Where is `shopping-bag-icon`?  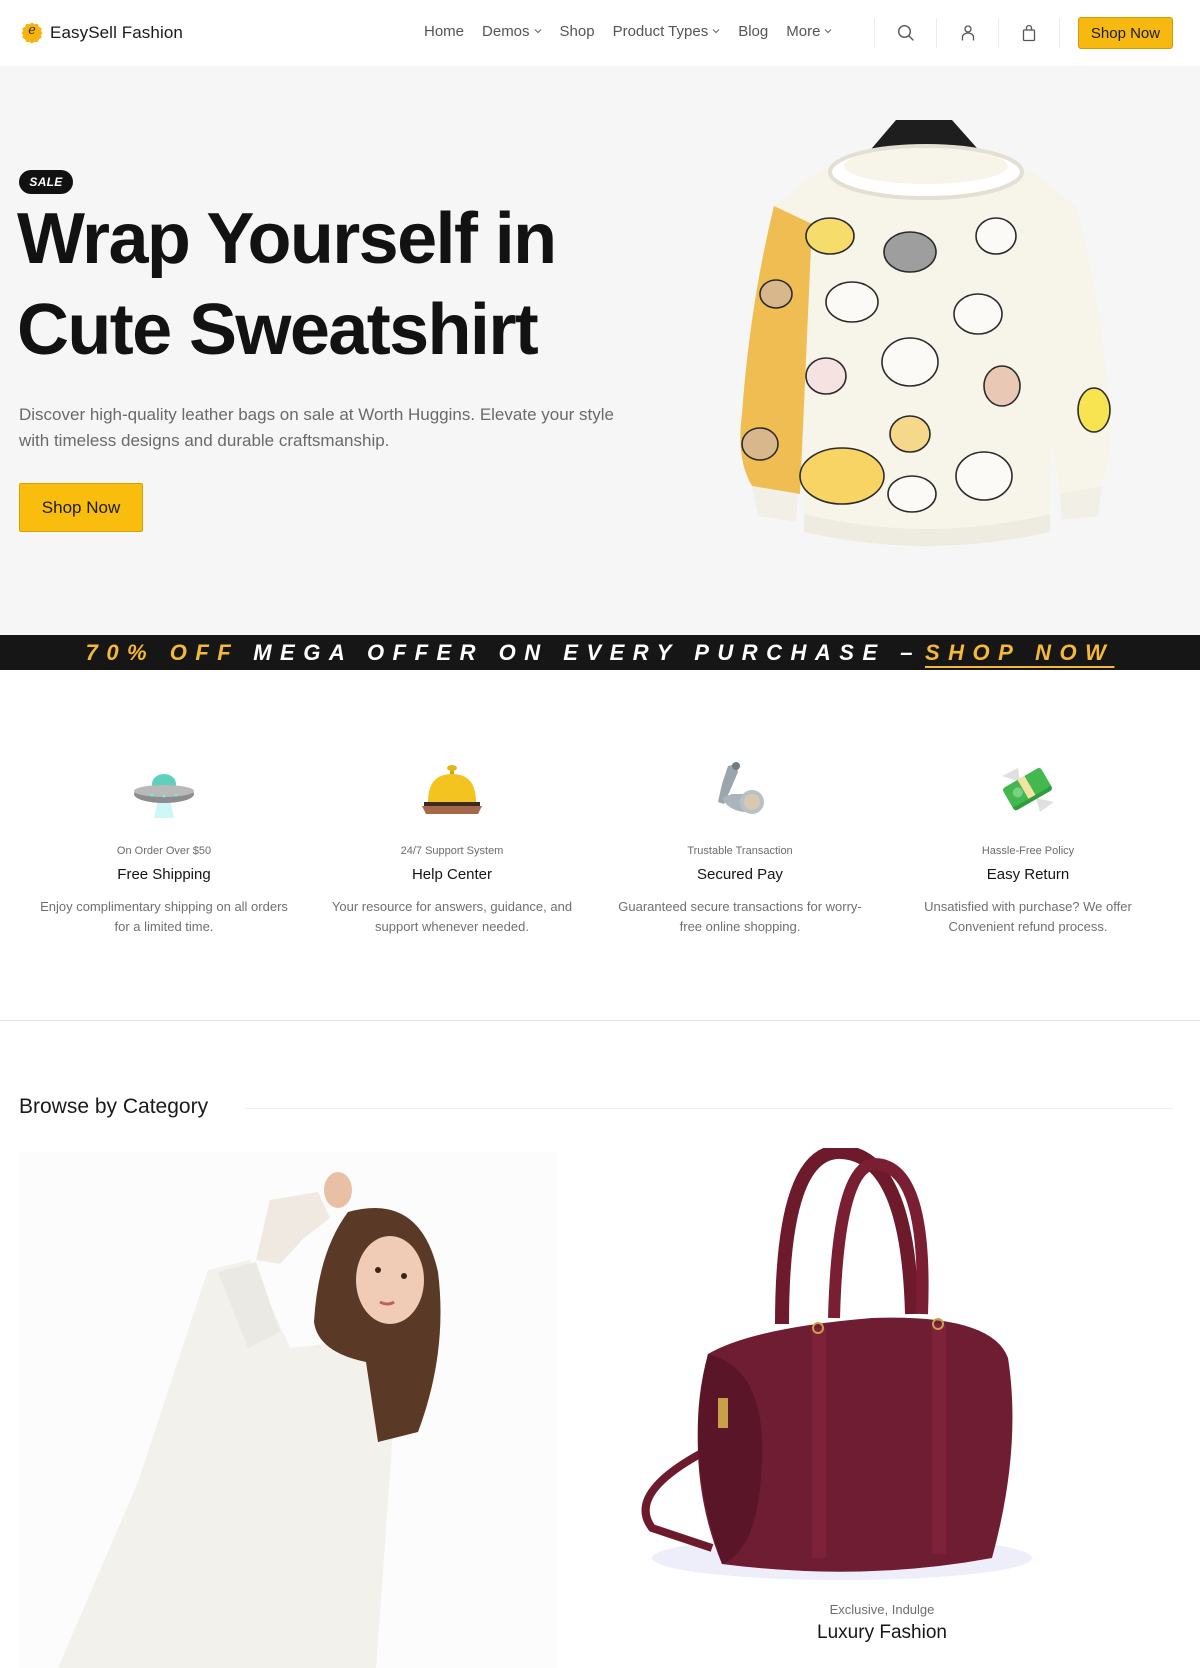 shopping-bag-icon is located at coordinates (1029, 33).